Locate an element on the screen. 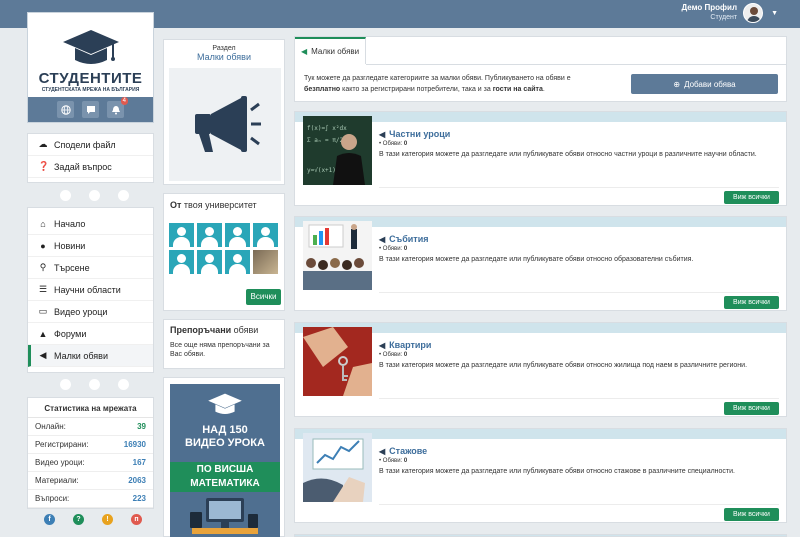  sidebar-item-search: ⚲ Търсене is located at coordinates (90, 268).